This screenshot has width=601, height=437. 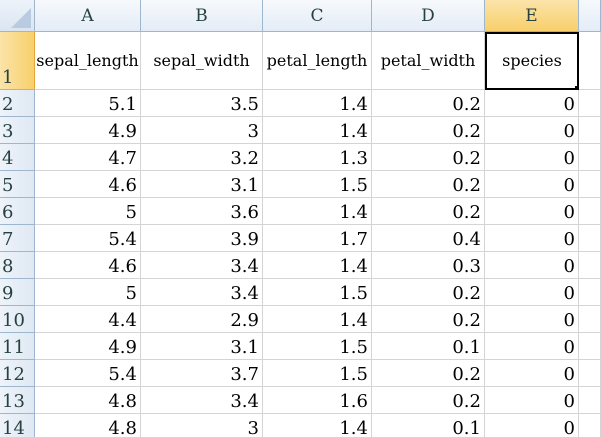 What do you see at coordinates (202, 16) in the screenshot?
I see `column-header-b: B` at bounding box center [202, 16].